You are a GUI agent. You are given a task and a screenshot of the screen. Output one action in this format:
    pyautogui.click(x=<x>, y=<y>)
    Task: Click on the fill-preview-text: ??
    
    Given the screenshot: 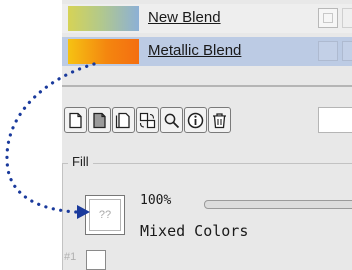 What is the action you would take?
    pyautogui.click(x=105, y=215)
    